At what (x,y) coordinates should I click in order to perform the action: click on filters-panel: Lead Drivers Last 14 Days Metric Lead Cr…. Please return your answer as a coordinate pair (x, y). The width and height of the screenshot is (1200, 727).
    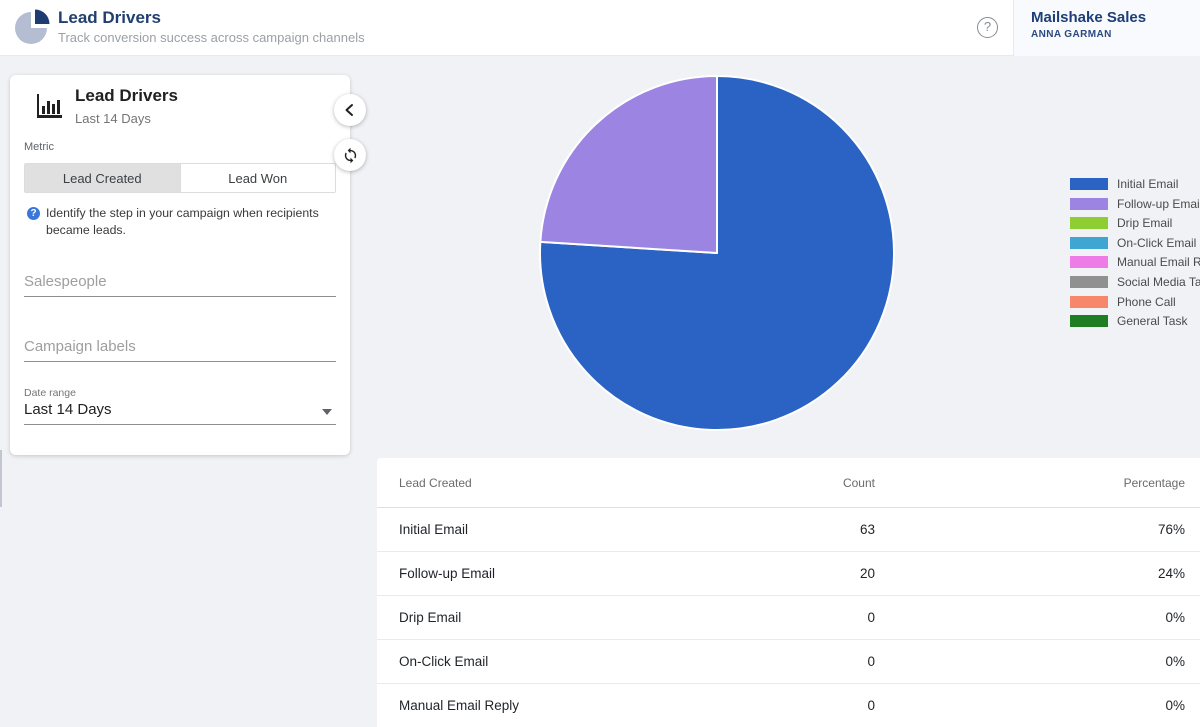
    Looking at the image, I should click on (180, 265).